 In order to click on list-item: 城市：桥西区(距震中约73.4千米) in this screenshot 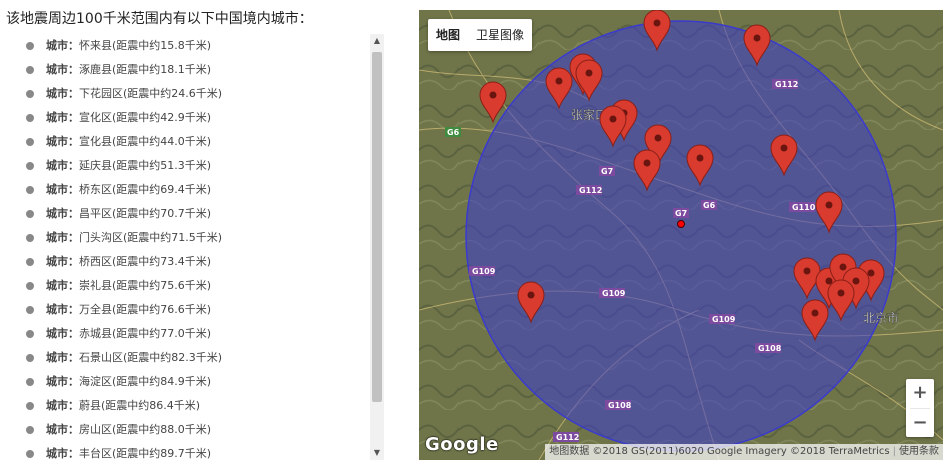, I will do `click(205, 262)`.